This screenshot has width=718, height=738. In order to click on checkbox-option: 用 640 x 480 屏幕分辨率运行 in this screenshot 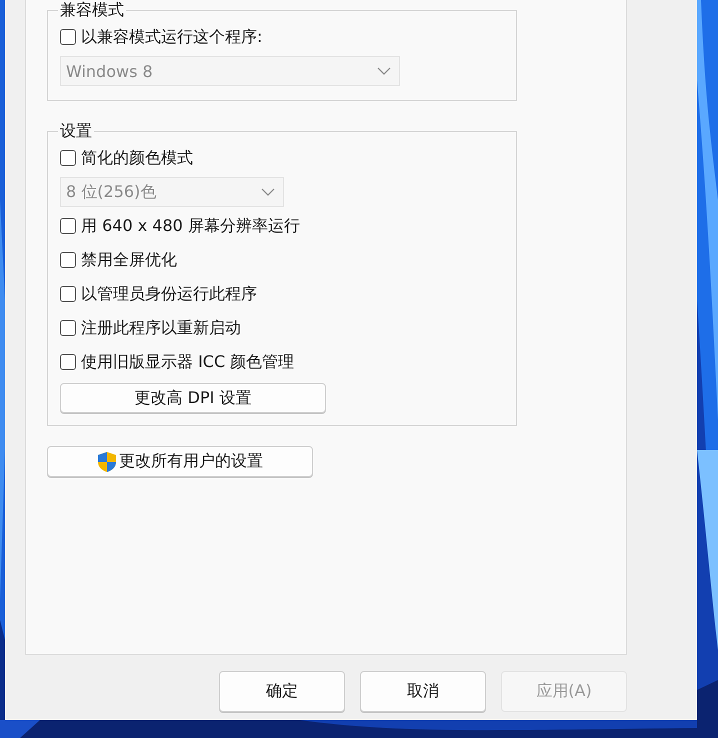, I will do `click(283, 226)`.